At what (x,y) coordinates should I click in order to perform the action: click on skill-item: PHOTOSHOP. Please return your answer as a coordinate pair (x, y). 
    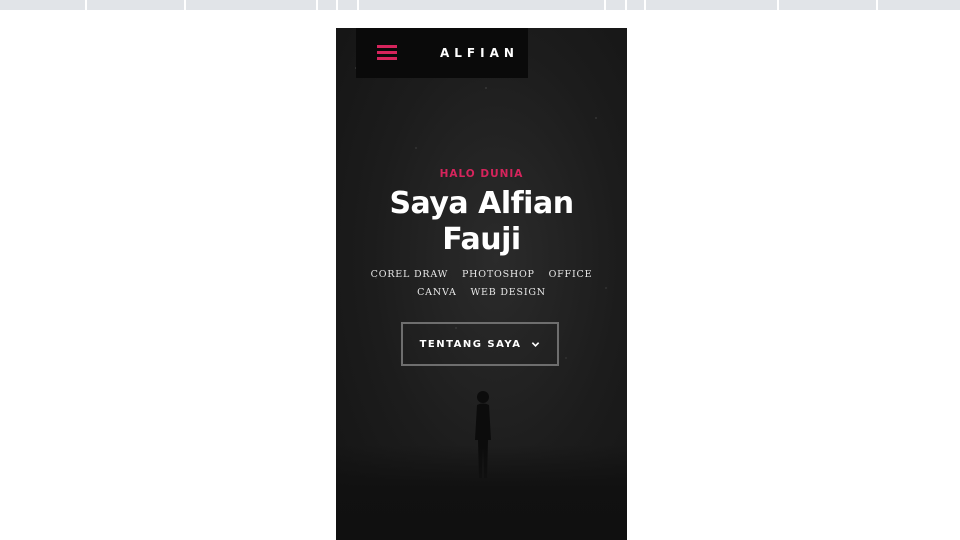
    Looking at the image, I should click on (498, 274).